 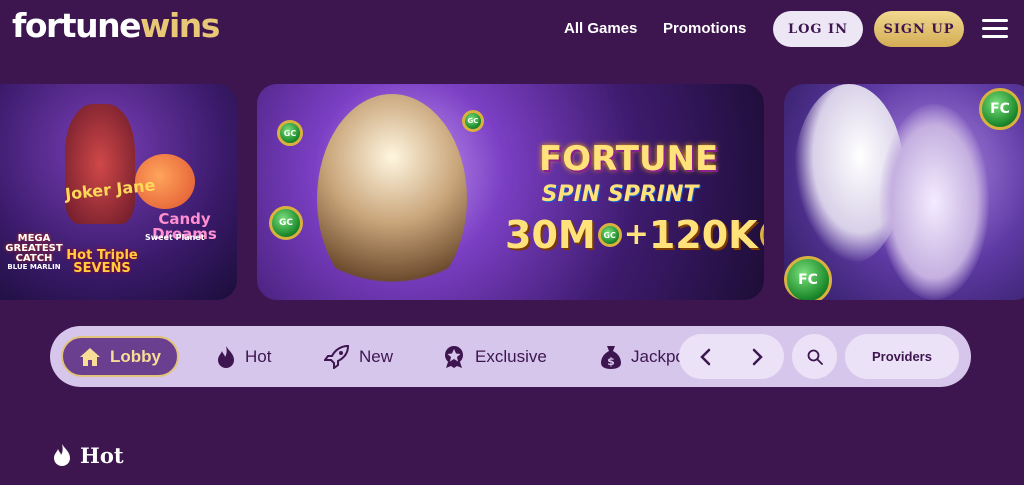 What do you see at coordinates (90, 356) in the screenshot?
I see `home-icon` at bounding box center [90, 356].